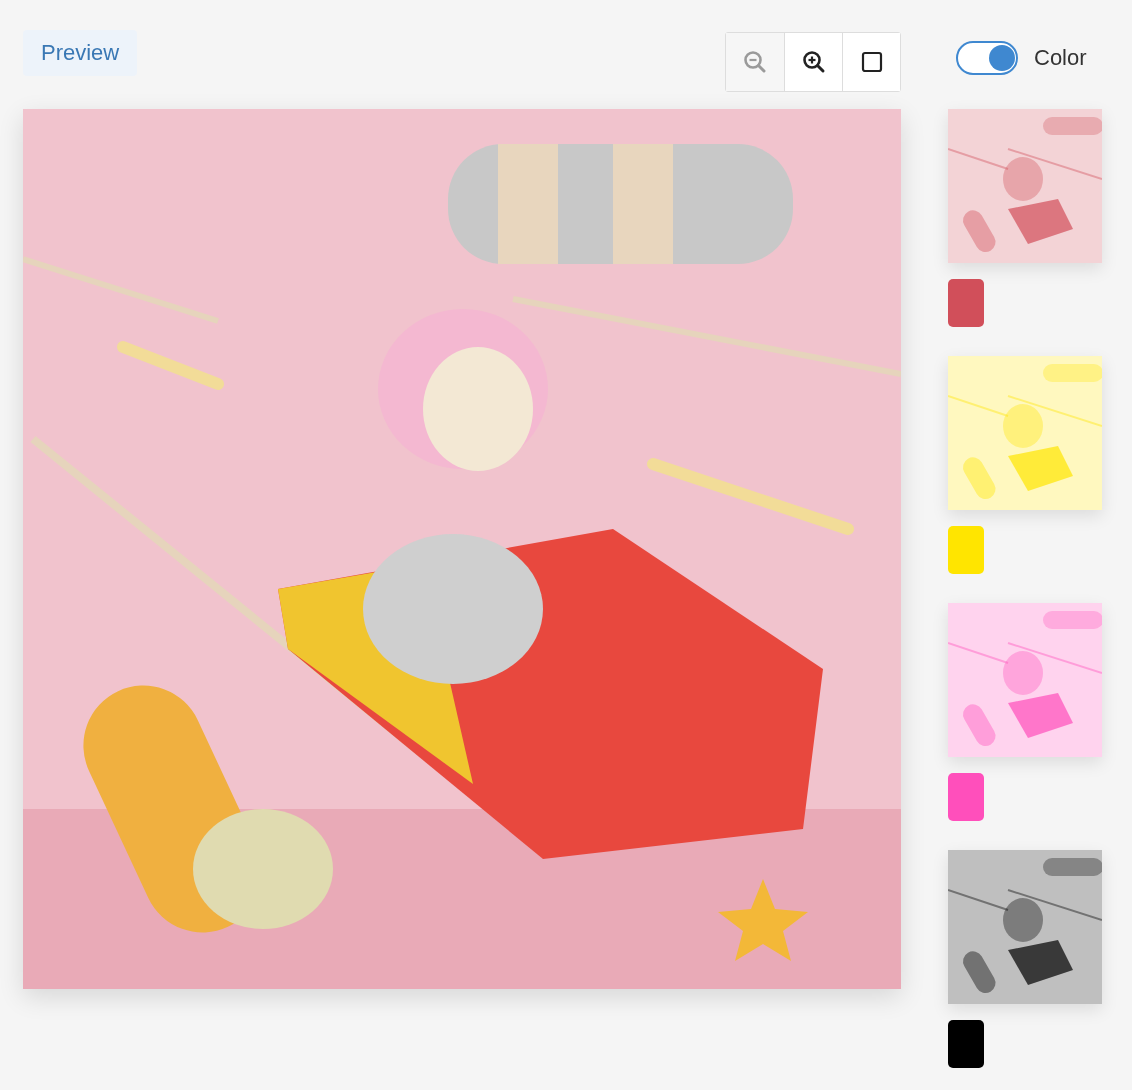  What do you see at coordinates (987, 58) in the screenshot?
I see `color-toggle` at bounding box center [987, 58].